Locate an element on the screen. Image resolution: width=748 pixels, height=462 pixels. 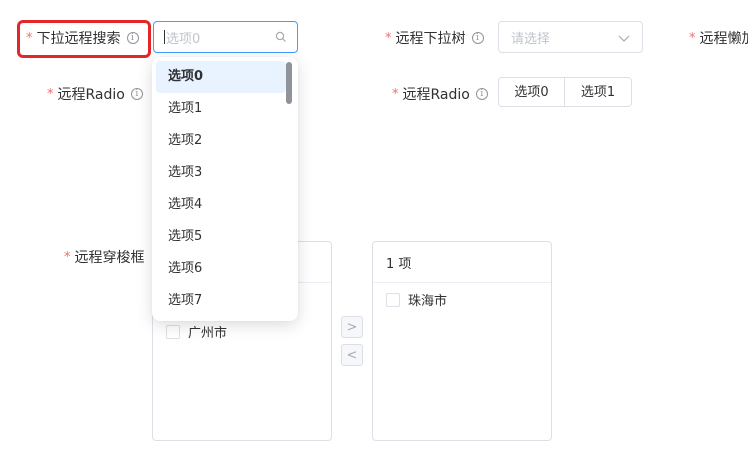
divider is located at coordinates (462, 282).